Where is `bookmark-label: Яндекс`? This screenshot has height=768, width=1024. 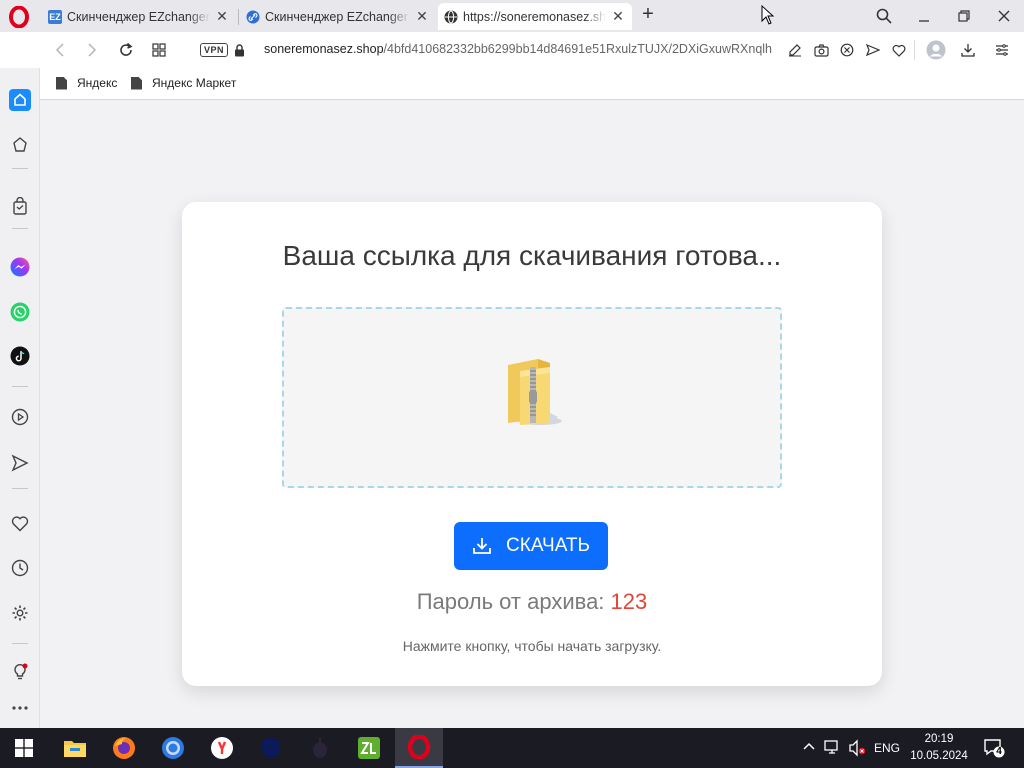 bookmark-label: Яндекс is located at coordinates (97, 83).